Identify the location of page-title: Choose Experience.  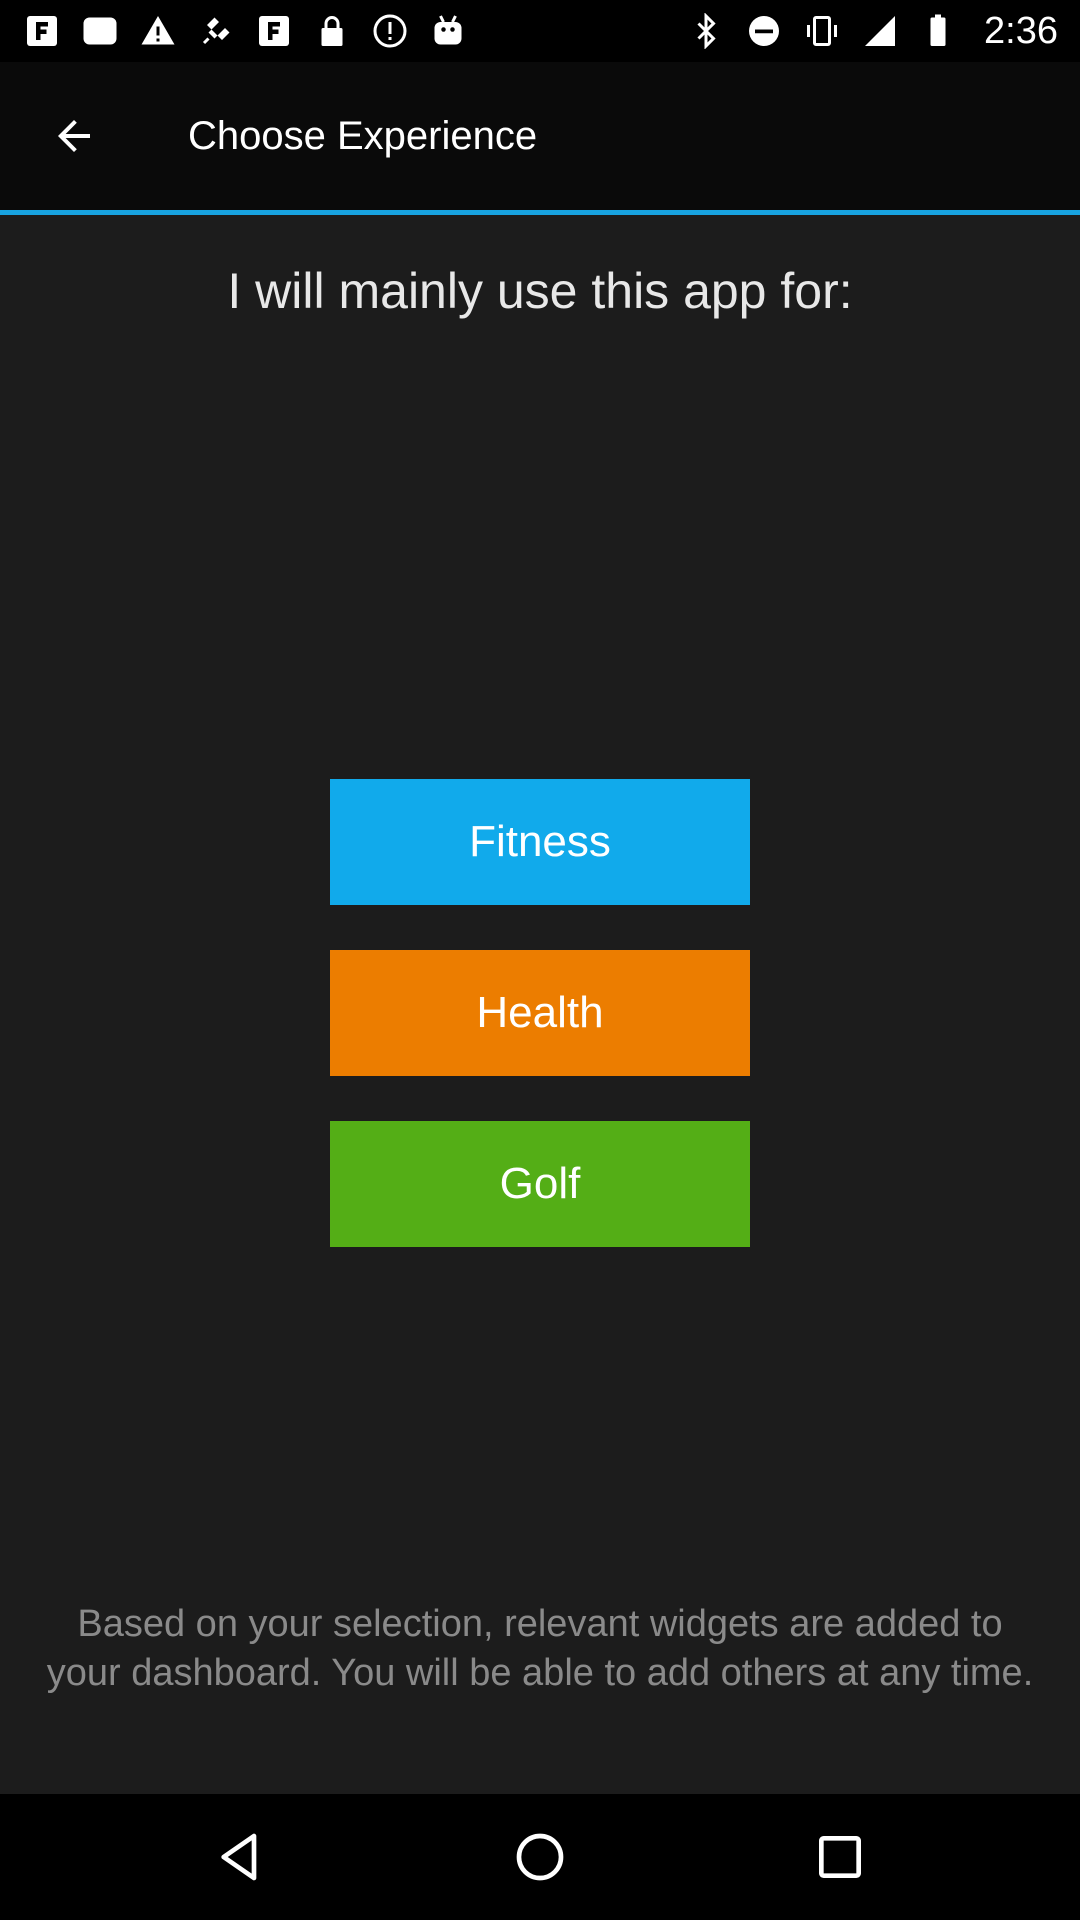
(363, 135).